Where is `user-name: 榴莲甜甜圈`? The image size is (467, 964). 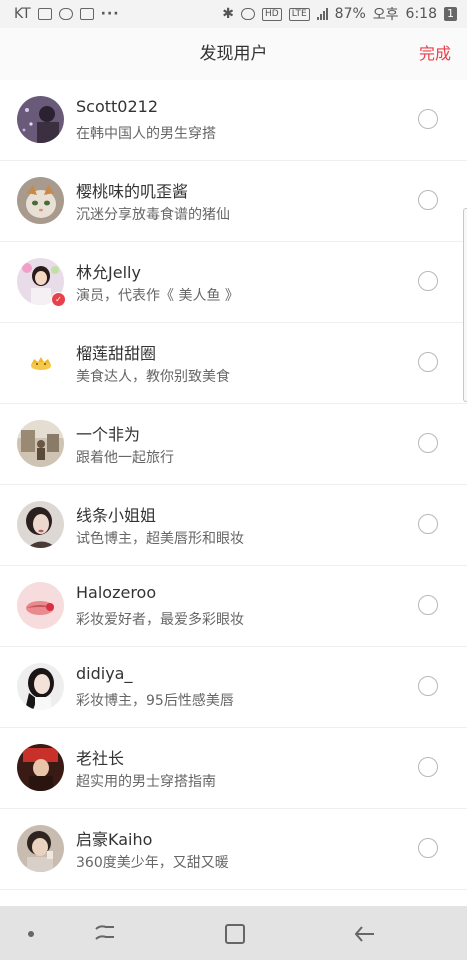 user-name: 榴莲甜甜圈 is located at coordinates (116, 353).